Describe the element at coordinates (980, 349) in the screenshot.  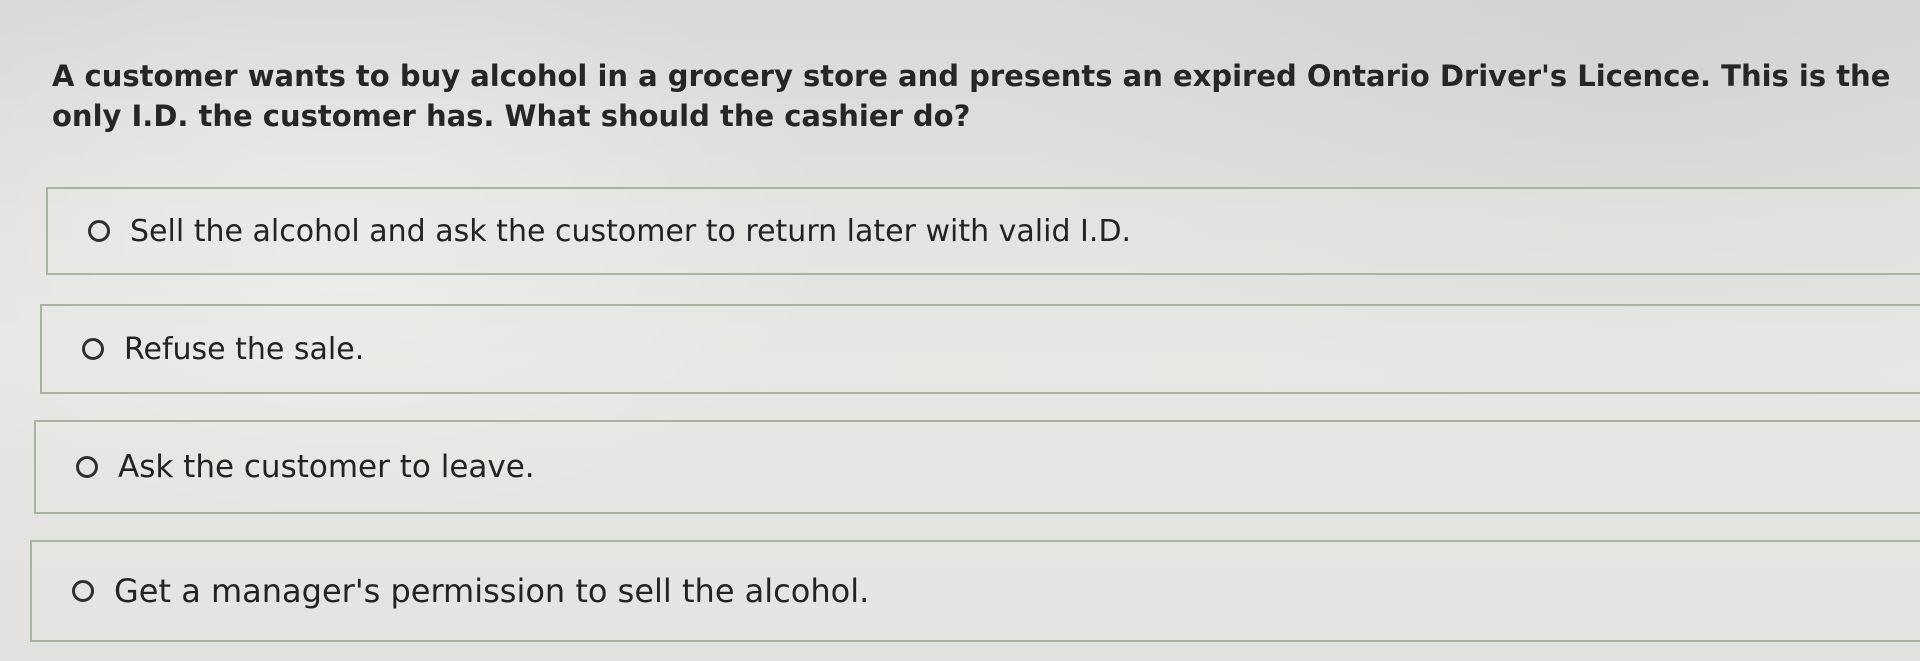
I see `answer-option-2: Refuse the sale.` at that location.